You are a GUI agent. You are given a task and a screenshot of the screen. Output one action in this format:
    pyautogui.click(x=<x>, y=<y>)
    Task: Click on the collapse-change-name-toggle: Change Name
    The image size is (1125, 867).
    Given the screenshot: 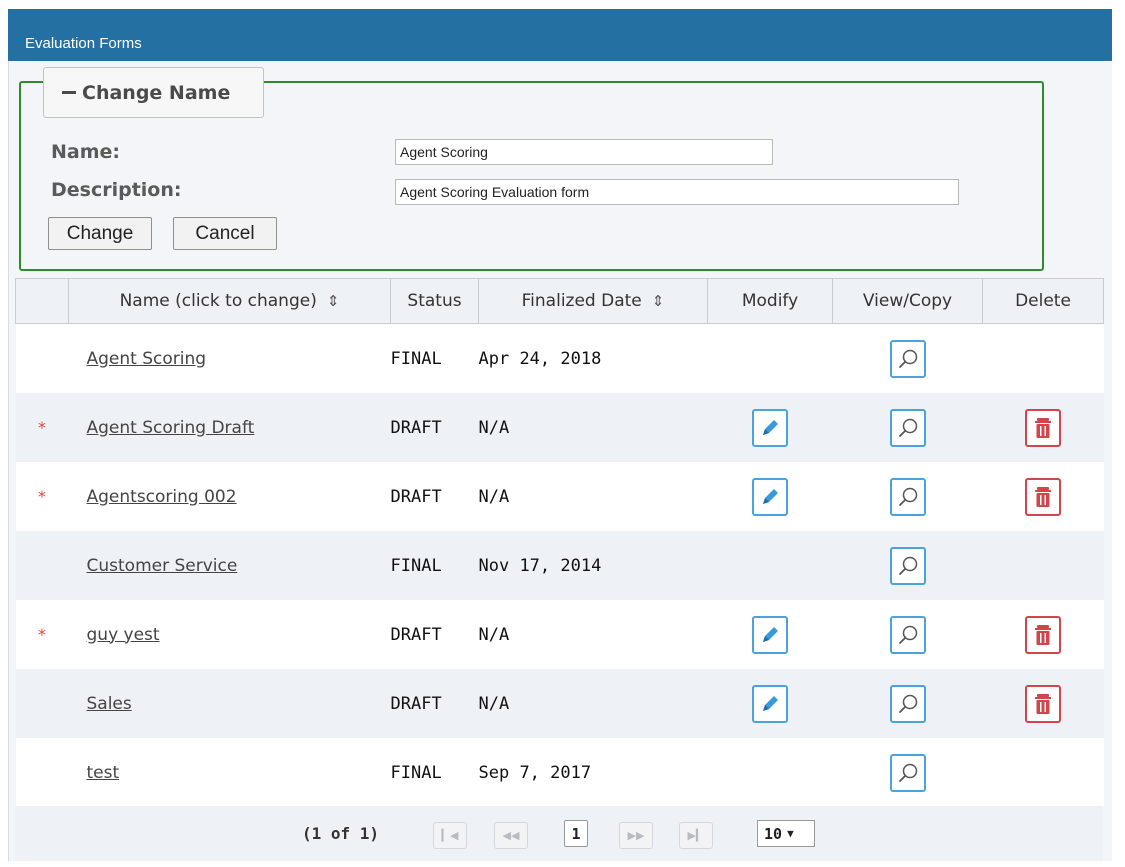 What is the action you would take?
    pyautogui.click(x=153, y=92)
    